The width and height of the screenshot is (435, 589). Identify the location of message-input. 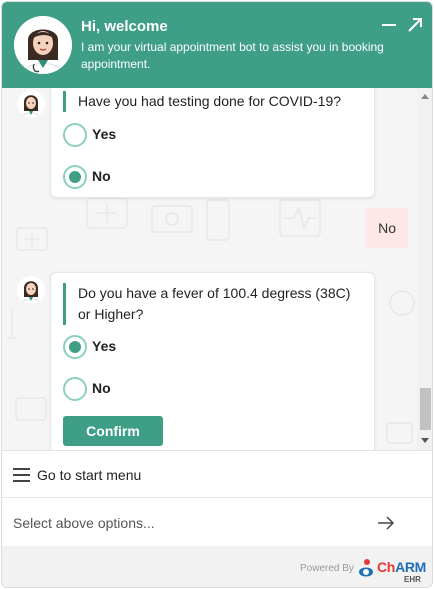
(187, 523).